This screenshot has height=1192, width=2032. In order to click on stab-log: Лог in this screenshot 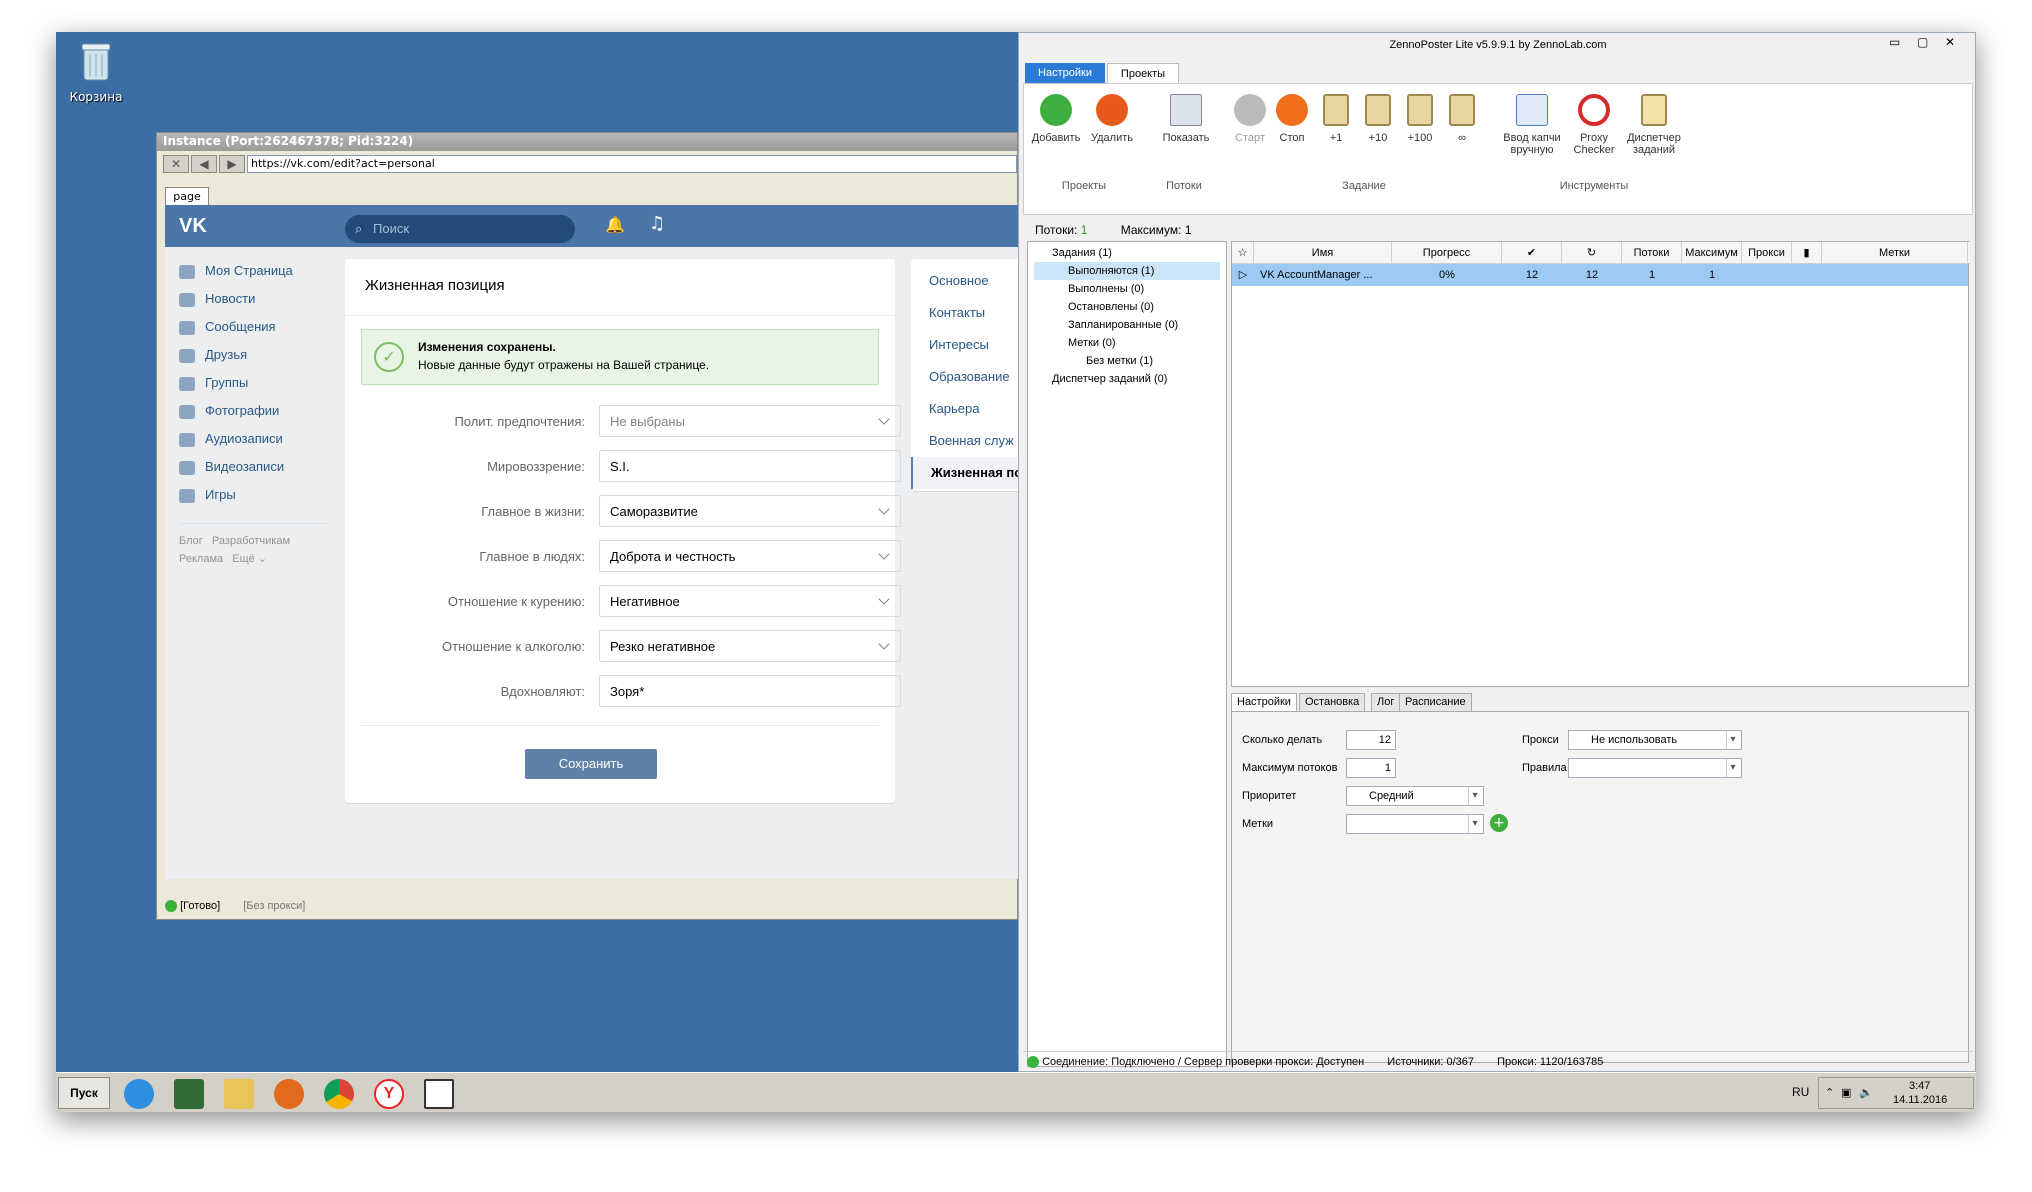, I will do `click(1386, 702)`.